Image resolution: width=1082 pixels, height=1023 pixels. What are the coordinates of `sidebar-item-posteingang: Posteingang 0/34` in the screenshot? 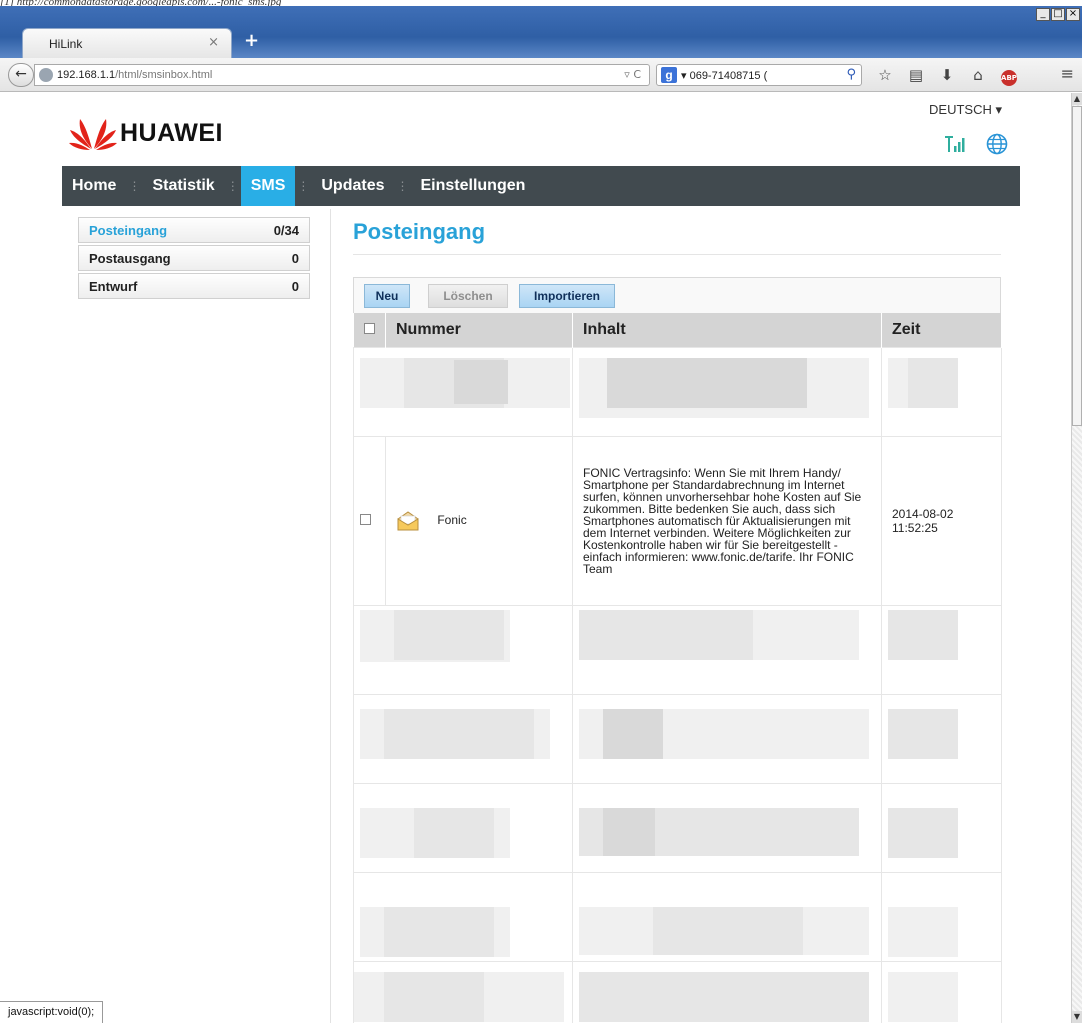 It's located at (194, 230).